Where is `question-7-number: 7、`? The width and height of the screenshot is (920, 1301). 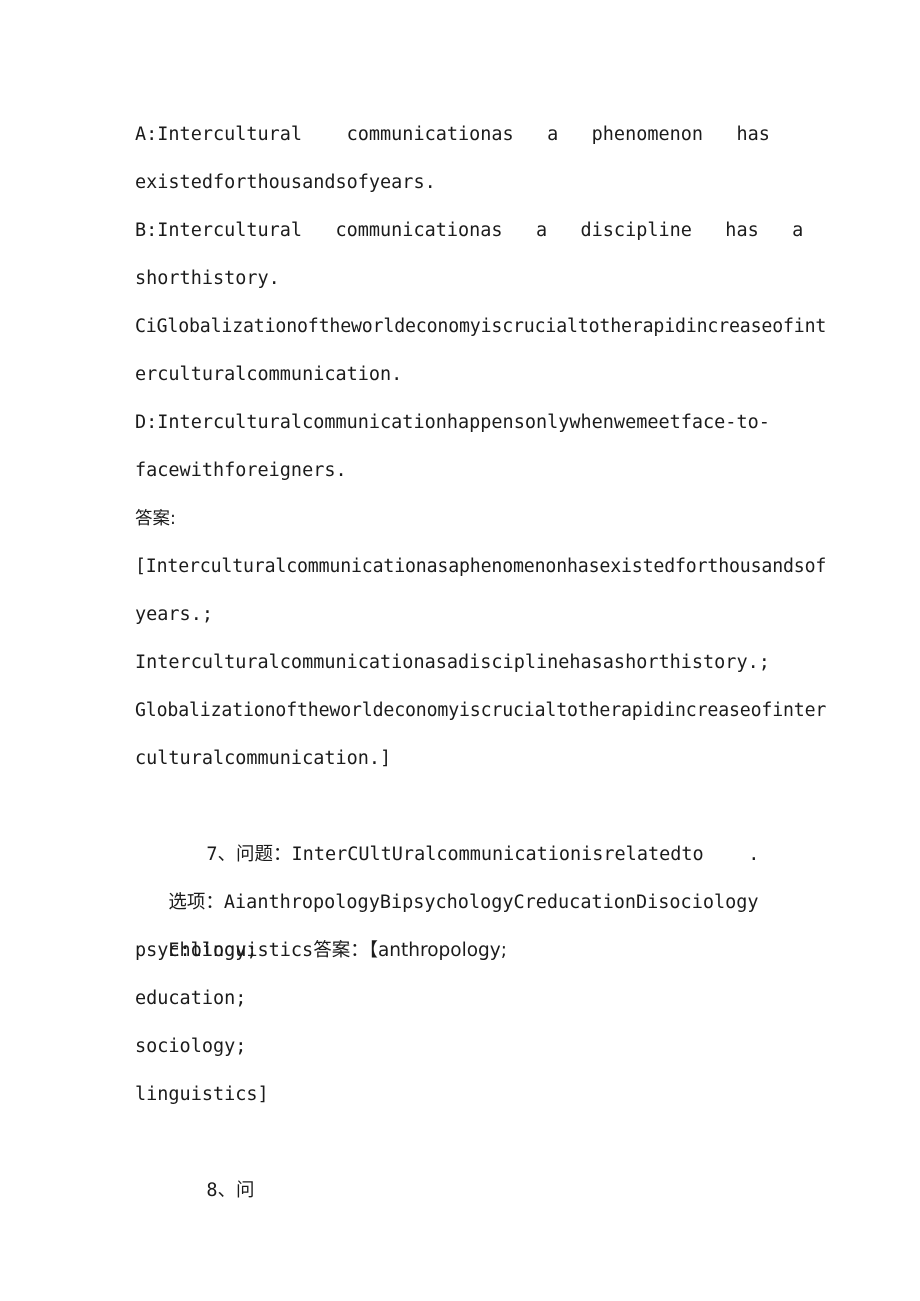 question-7-number: 7、 is located at coordinates (221, 854).